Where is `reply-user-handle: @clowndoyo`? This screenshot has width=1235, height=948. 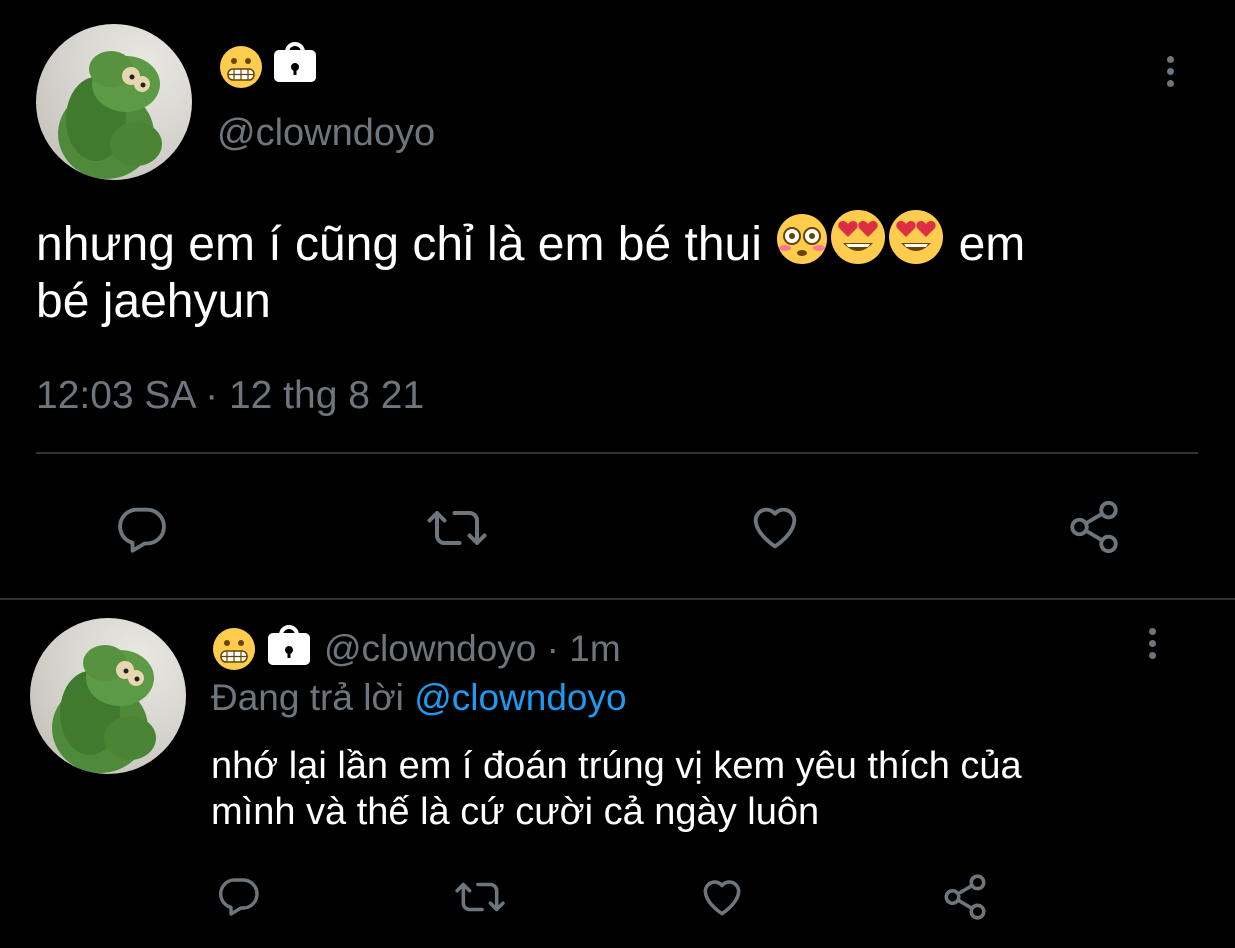 reply-user-handle: @clowndoyo is located at coordinates (430, 648).